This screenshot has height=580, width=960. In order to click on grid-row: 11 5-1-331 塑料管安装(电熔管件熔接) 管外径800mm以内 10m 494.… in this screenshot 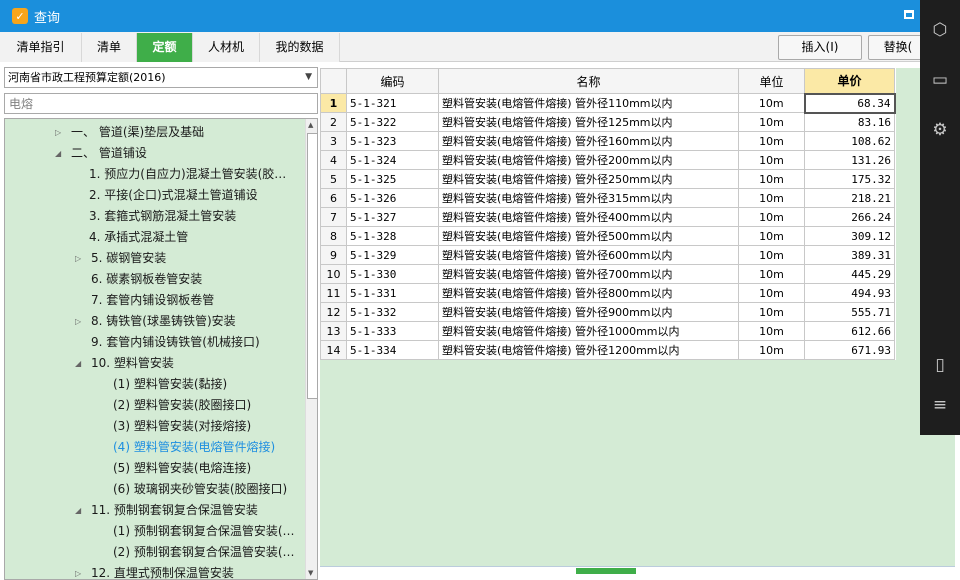, I will do `click(607, 293)`.